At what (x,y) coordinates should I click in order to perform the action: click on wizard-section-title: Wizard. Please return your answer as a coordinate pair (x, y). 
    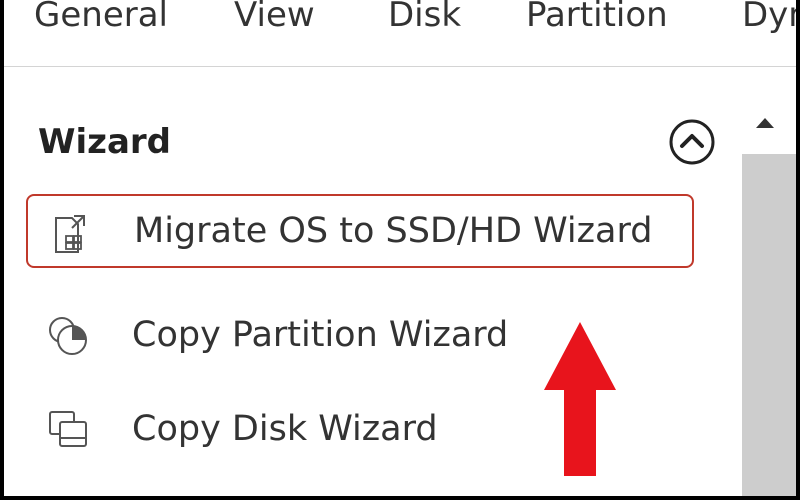
    Looking at the image, I should click on (104, 142).